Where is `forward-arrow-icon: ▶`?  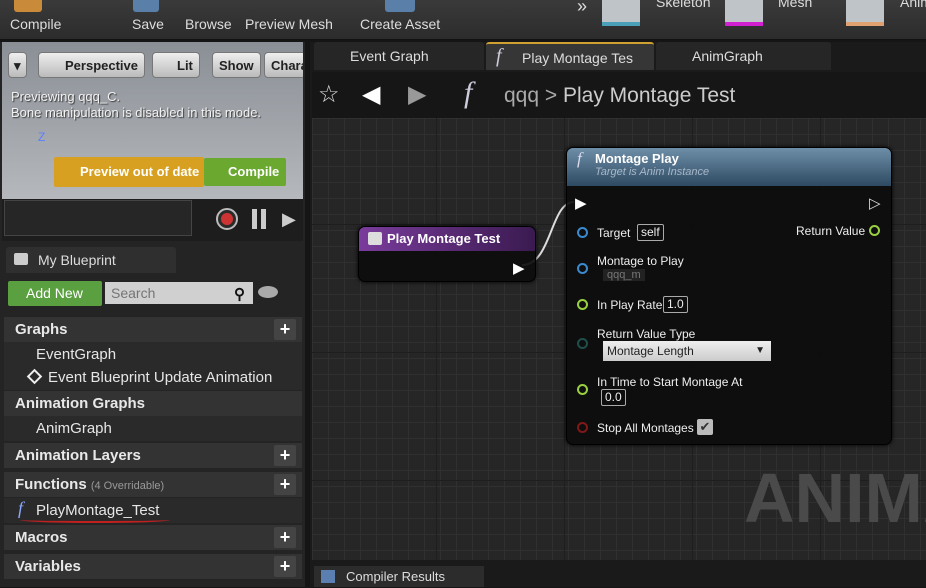
forward-arrow-icon: ▶ is located at coordinates (417, 94).